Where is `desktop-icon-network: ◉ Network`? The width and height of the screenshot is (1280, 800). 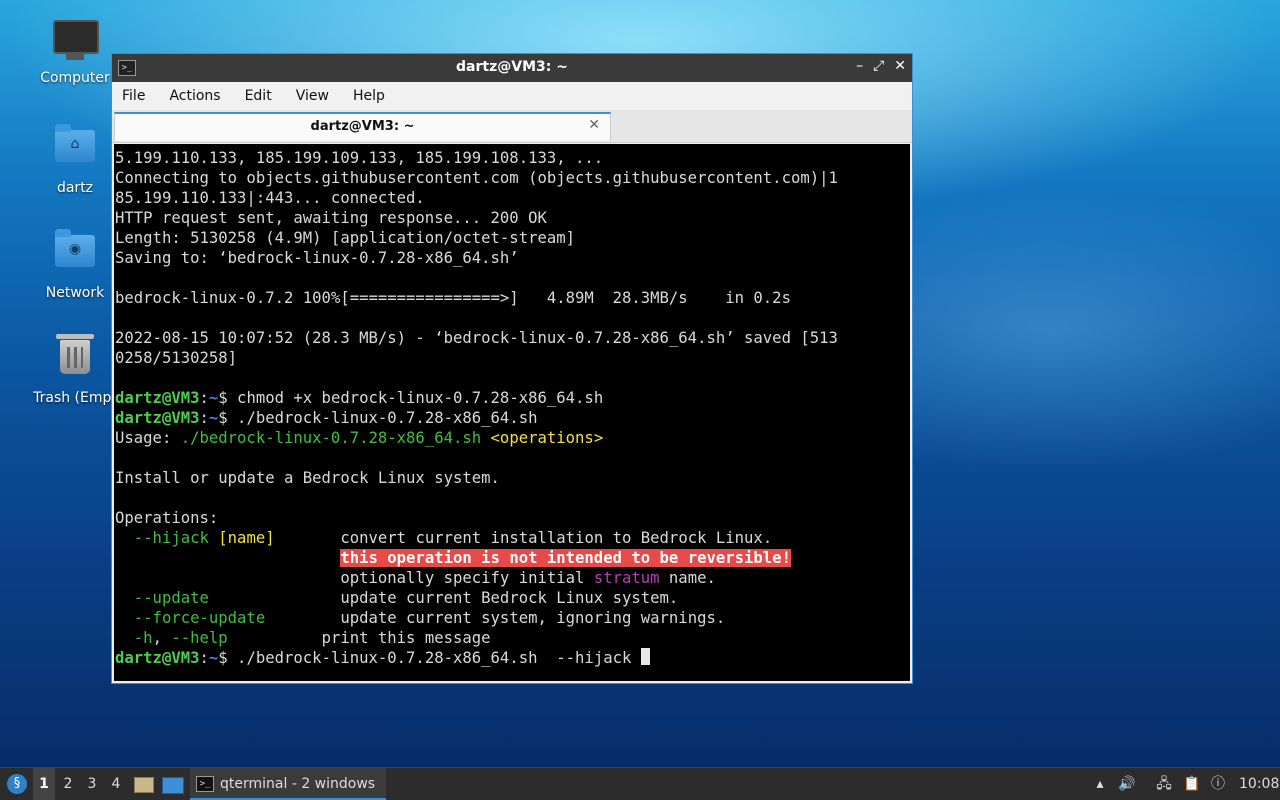 desktop-icon-network: ◉ Network is located at coordinates (75, 264).